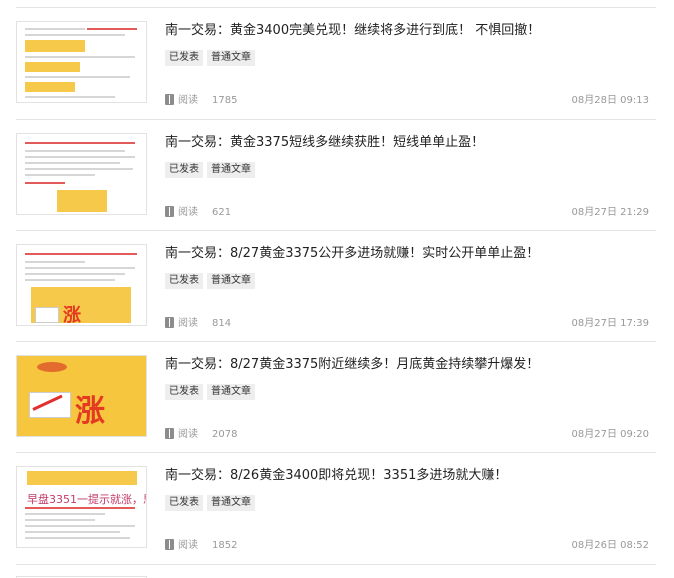 Image resolution: width=674 pixels, height=578 pixels. I want to click on publish-date: 08月27日 21:29, so click(610, 212).